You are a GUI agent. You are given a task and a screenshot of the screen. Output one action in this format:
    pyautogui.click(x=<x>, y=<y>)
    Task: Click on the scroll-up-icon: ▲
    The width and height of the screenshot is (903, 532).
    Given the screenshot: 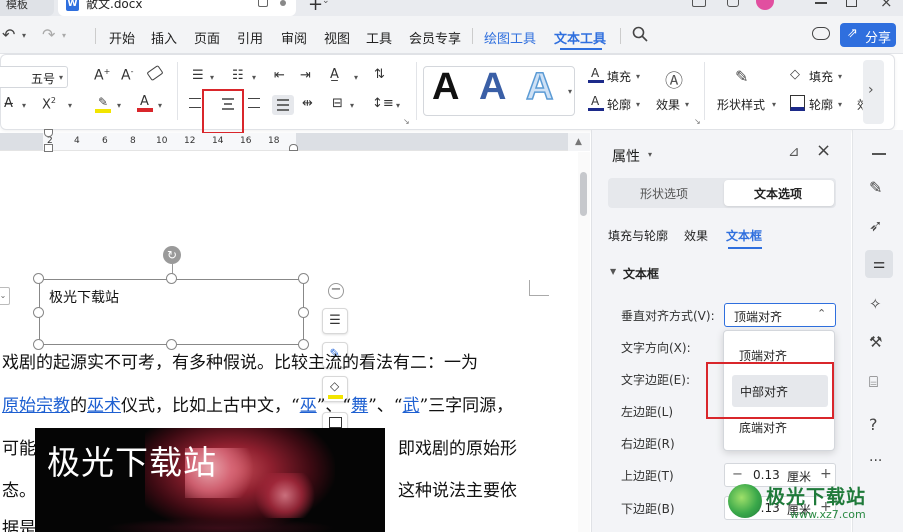 What is the action you would take?
    pyautogui.click(x=578, y=142)
    